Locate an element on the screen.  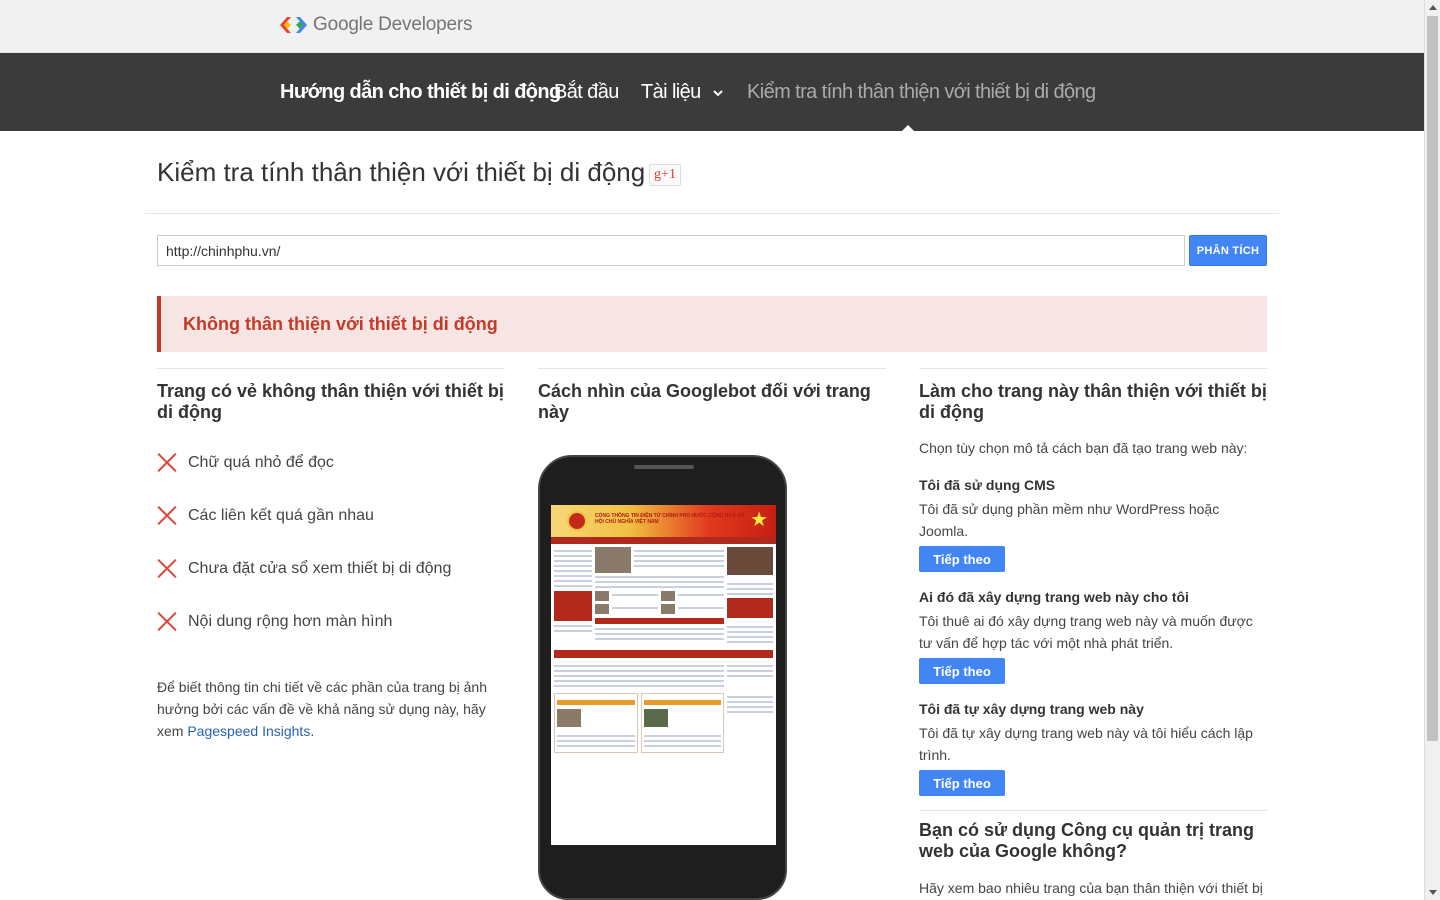
chevron-down-icon is located at coordinates (717, 93).